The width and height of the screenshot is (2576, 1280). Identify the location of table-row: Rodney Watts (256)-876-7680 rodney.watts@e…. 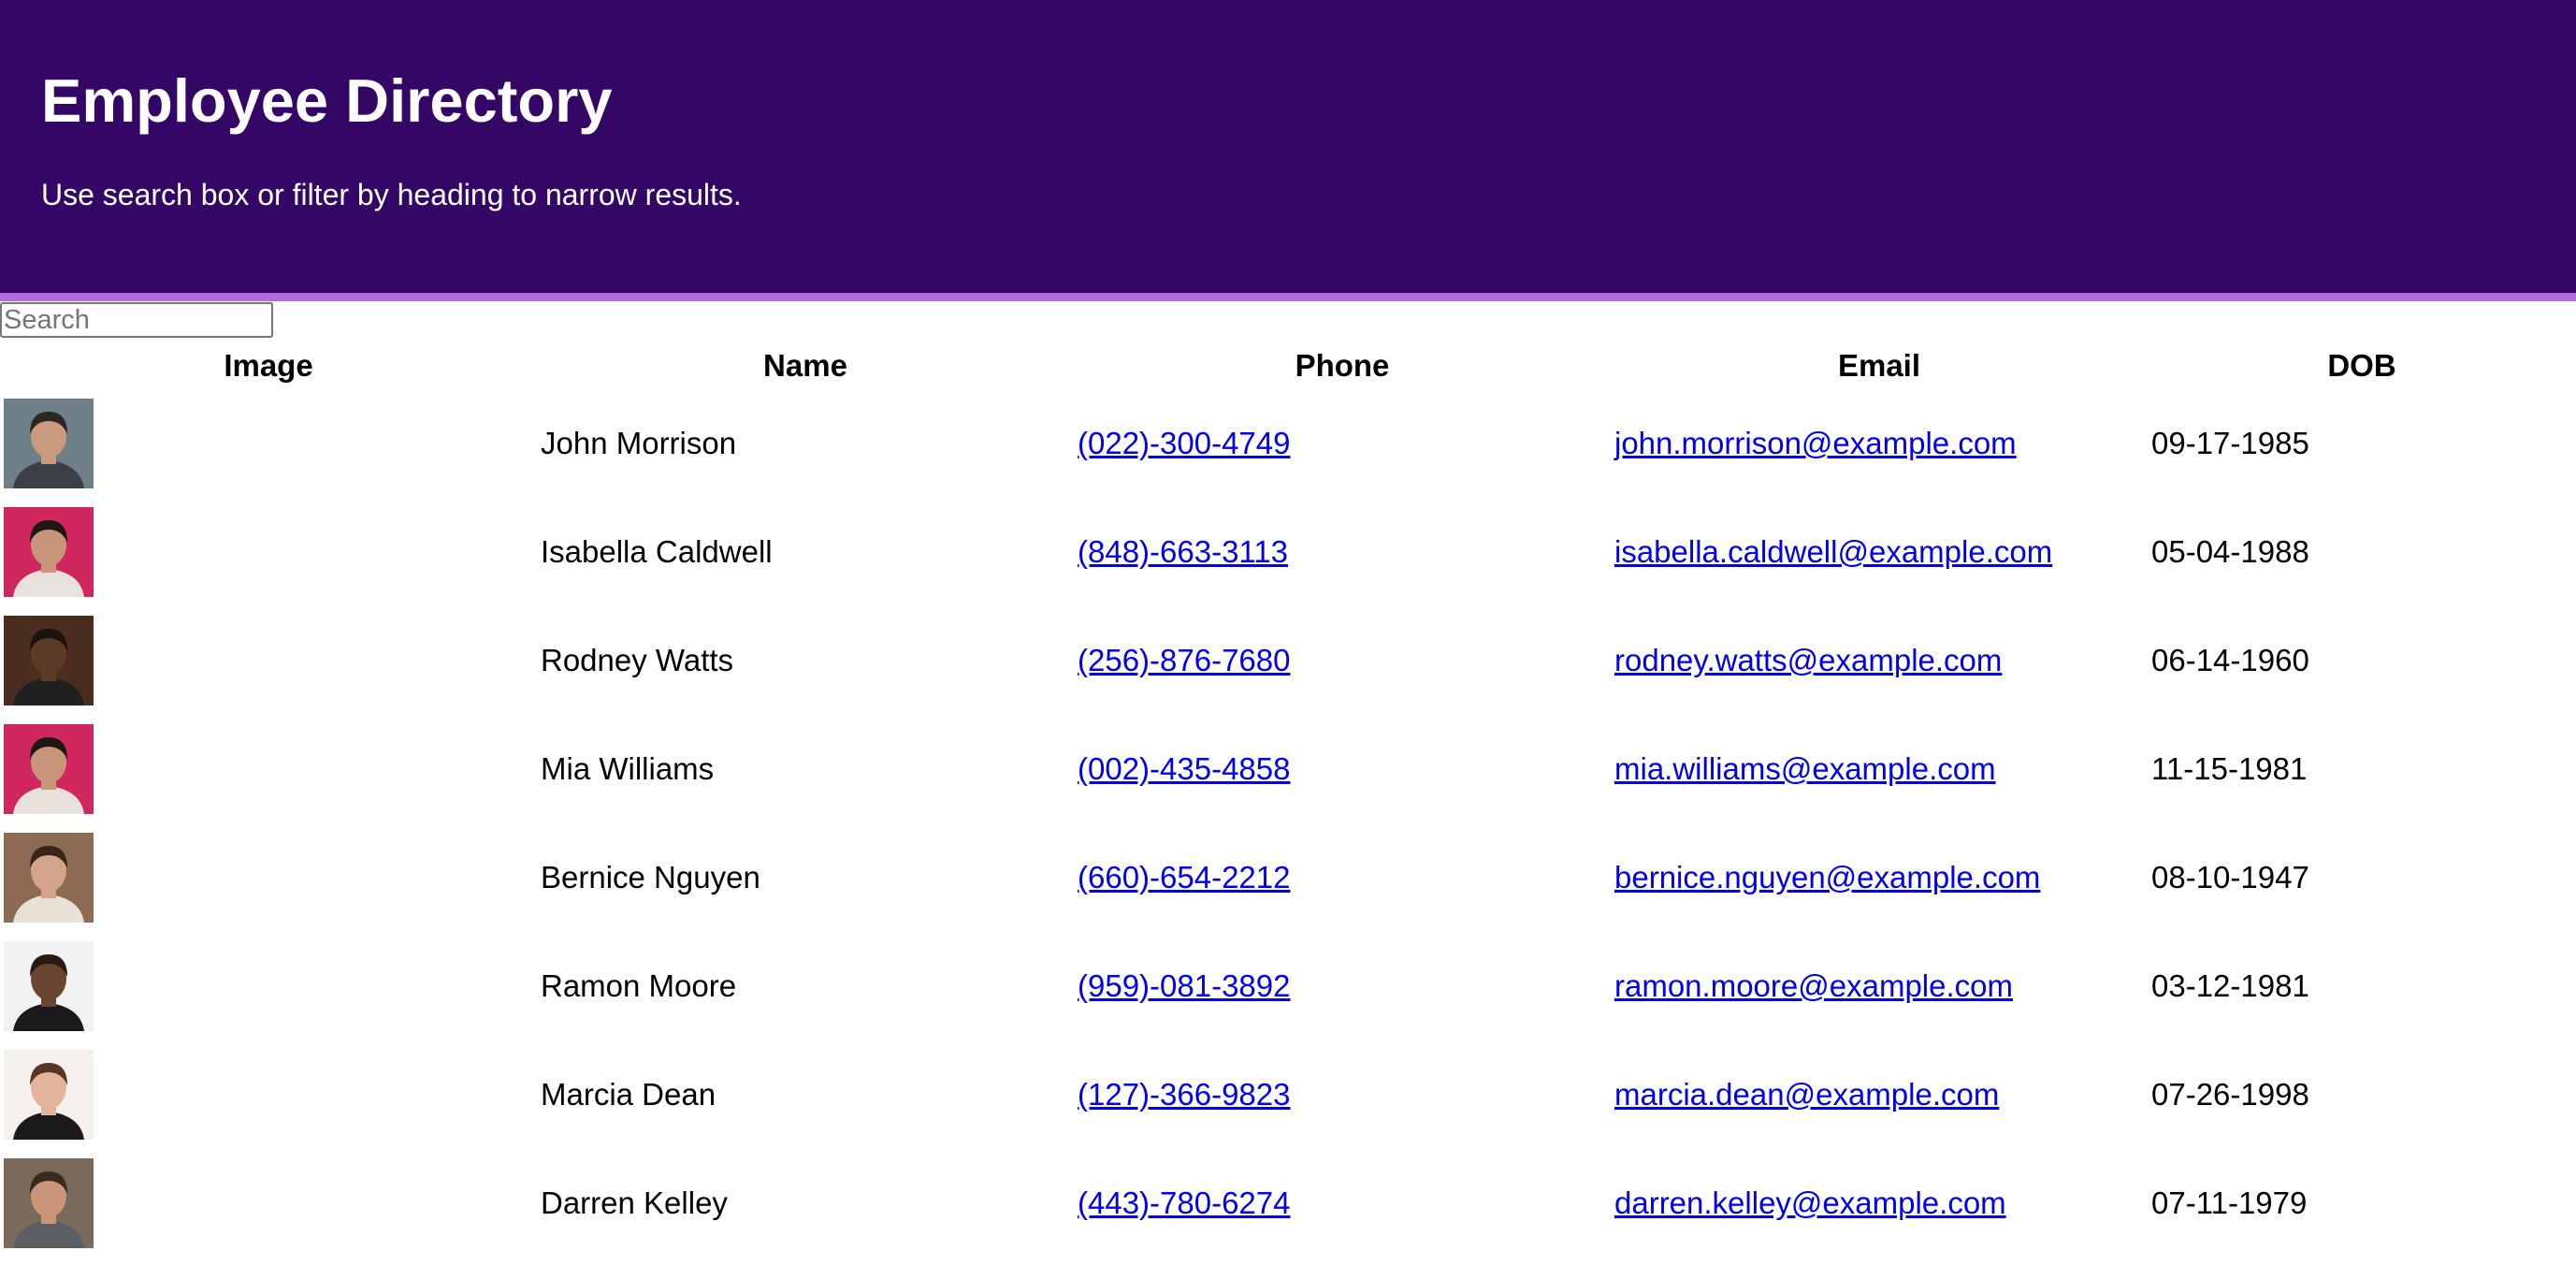
(1288, 660).